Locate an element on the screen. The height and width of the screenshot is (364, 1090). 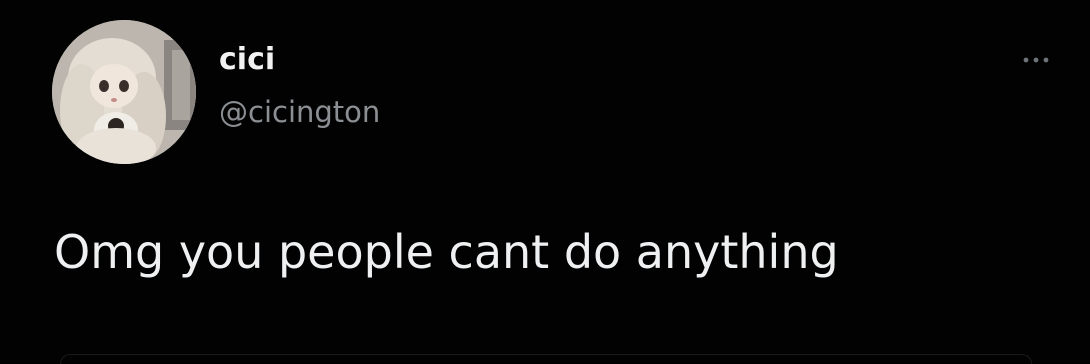
more-options-icon is located at coordinates (1036, 60).